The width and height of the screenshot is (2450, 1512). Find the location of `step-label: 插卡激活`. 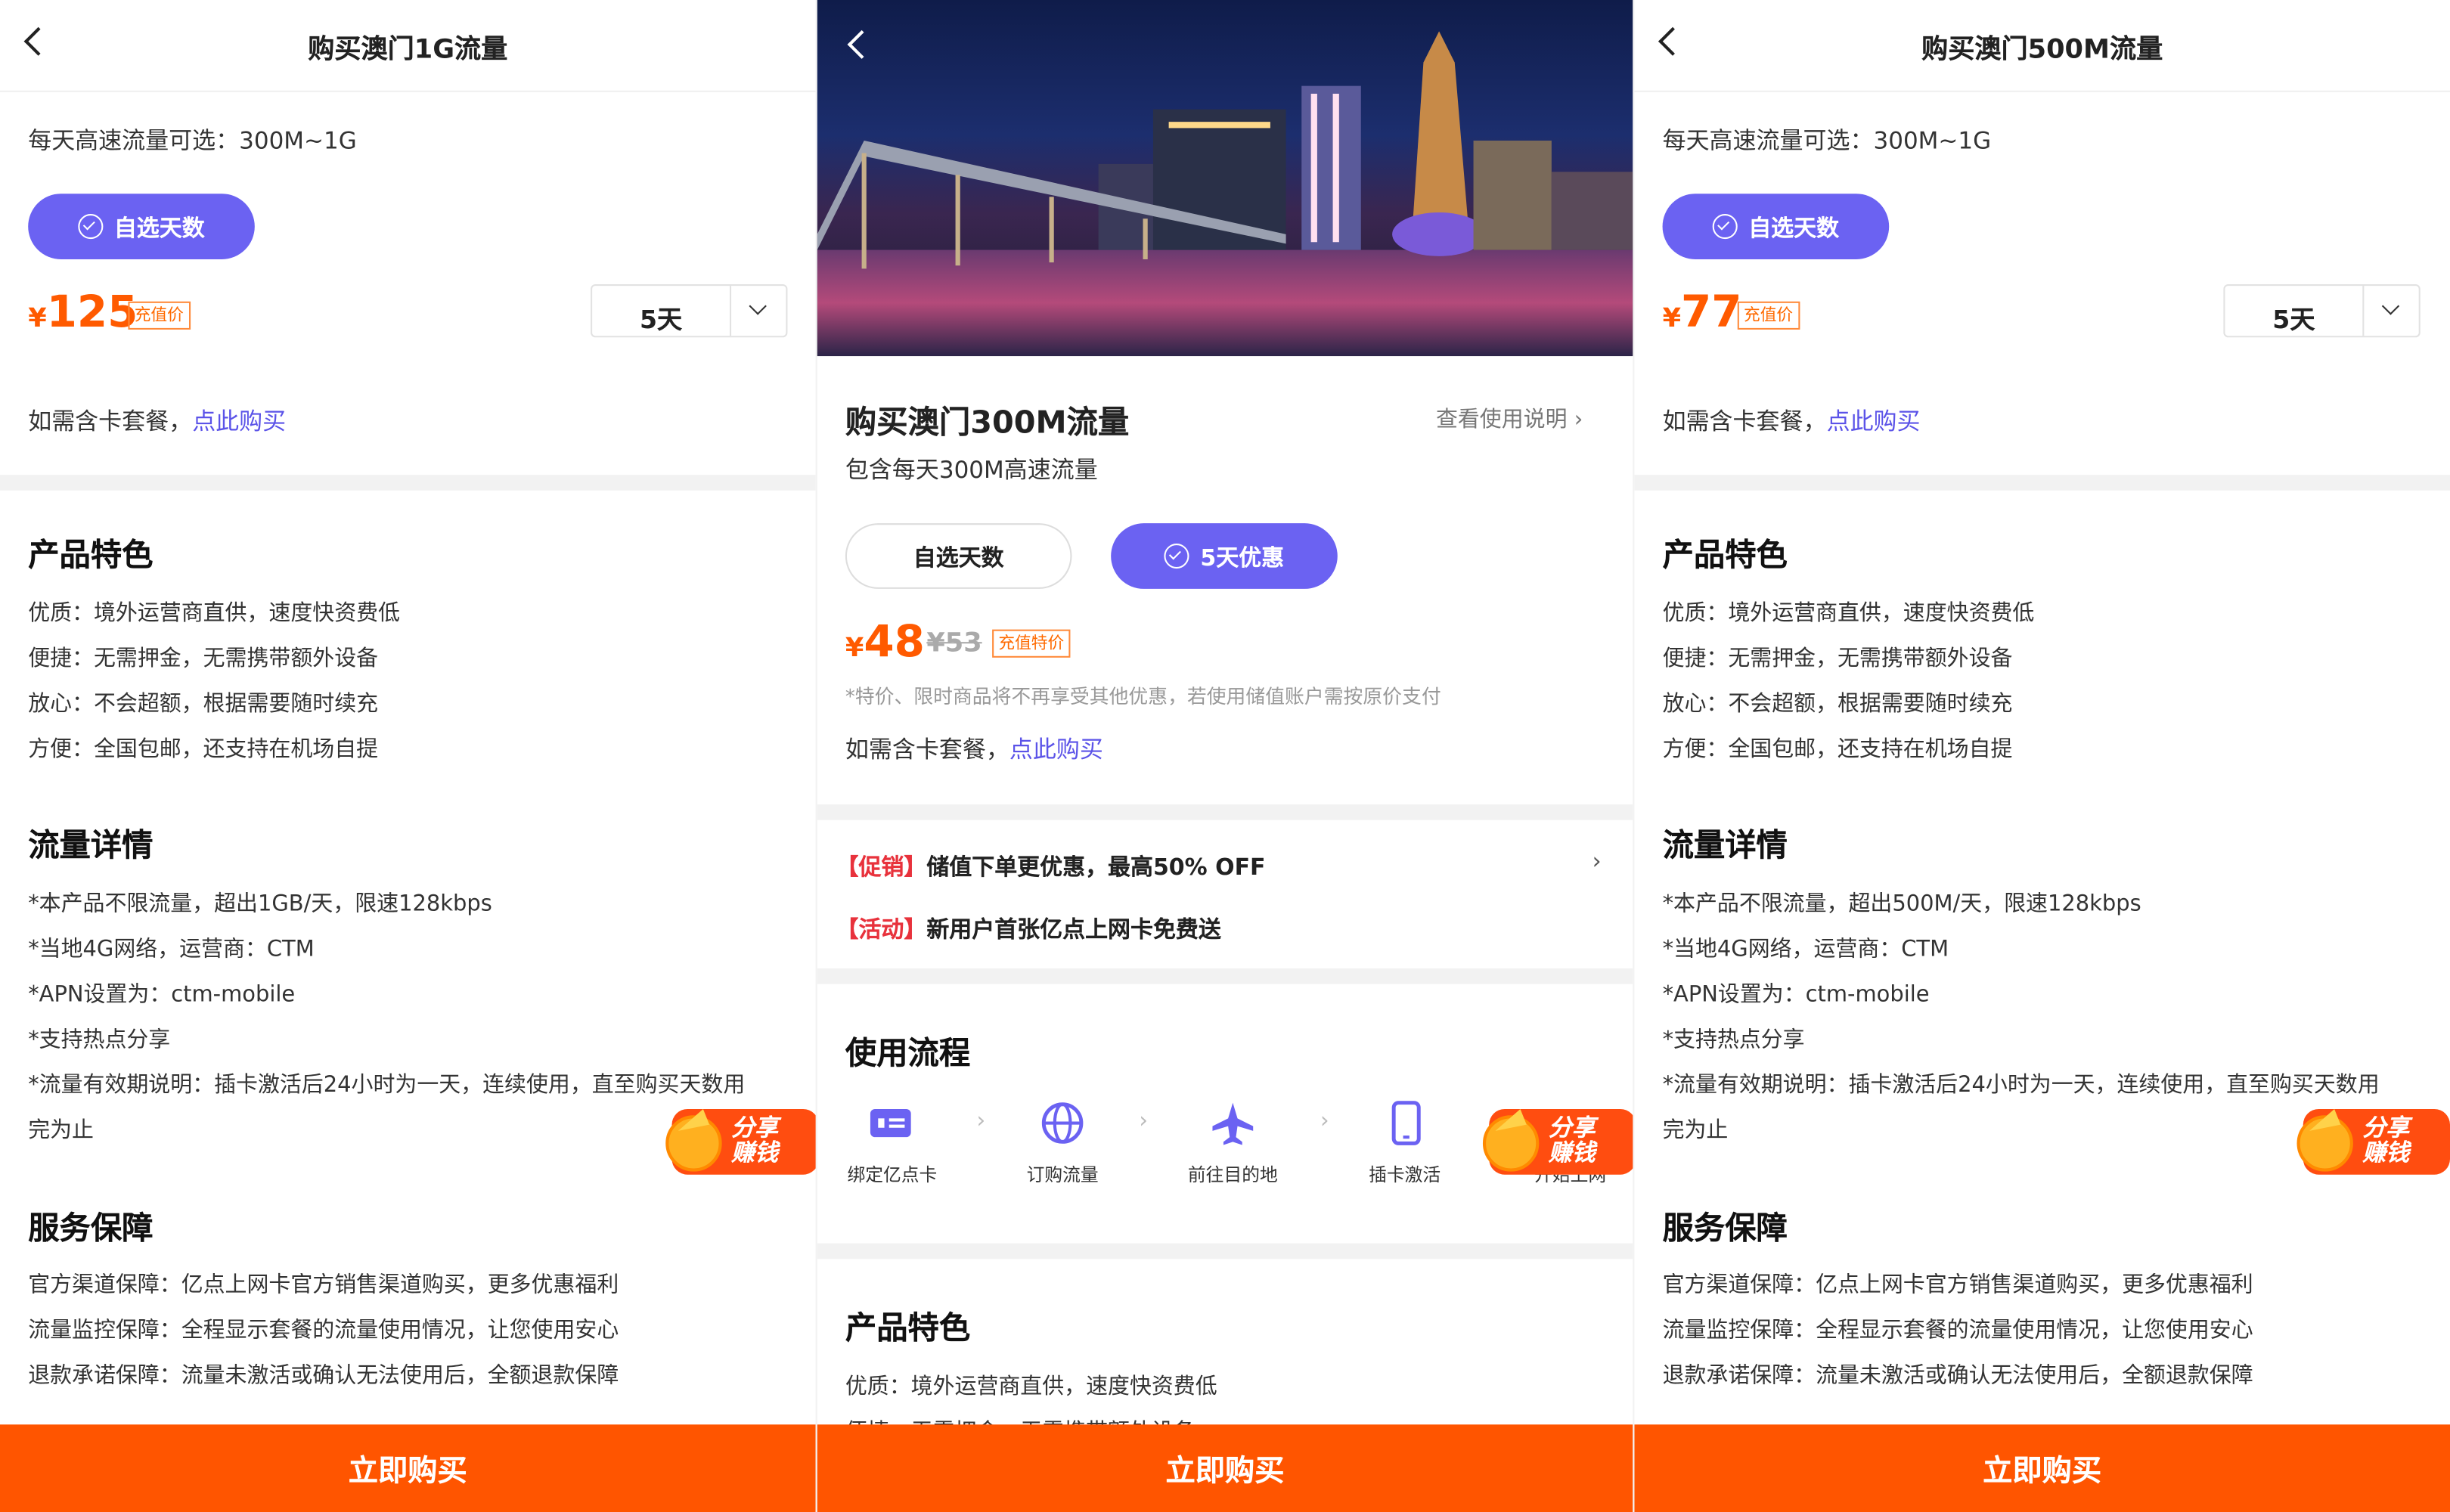

step-label: 插卡激活 is located at coordinates (1405, 1174).